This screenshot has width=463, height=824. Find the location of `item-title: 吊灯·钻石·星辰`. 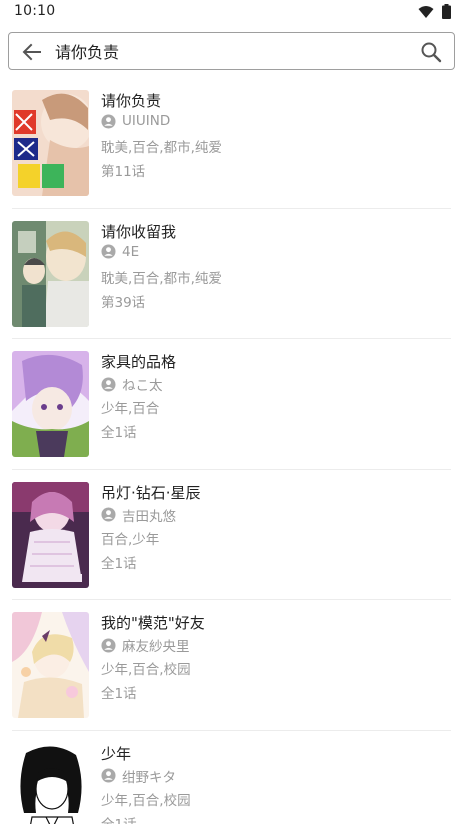

item-title: 吊灯·钻石·星辰 is located at coordinates (151, 492).